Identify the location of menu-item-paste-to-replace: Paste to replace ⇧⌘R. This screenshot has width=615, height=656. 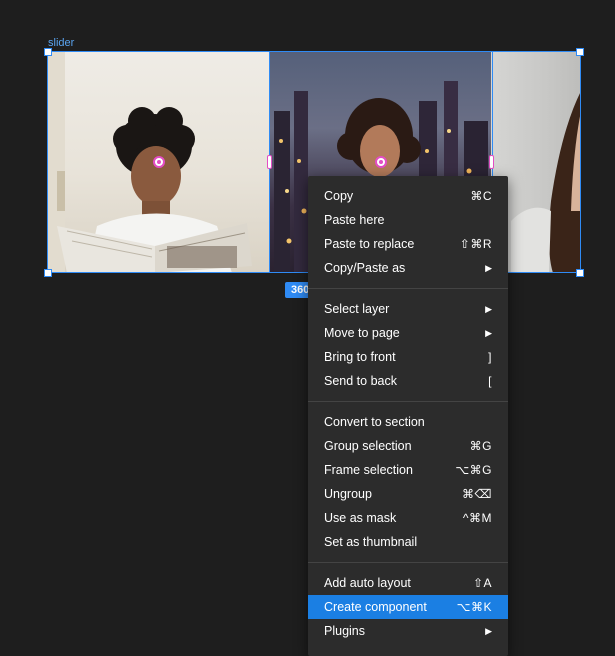
(408, 244).